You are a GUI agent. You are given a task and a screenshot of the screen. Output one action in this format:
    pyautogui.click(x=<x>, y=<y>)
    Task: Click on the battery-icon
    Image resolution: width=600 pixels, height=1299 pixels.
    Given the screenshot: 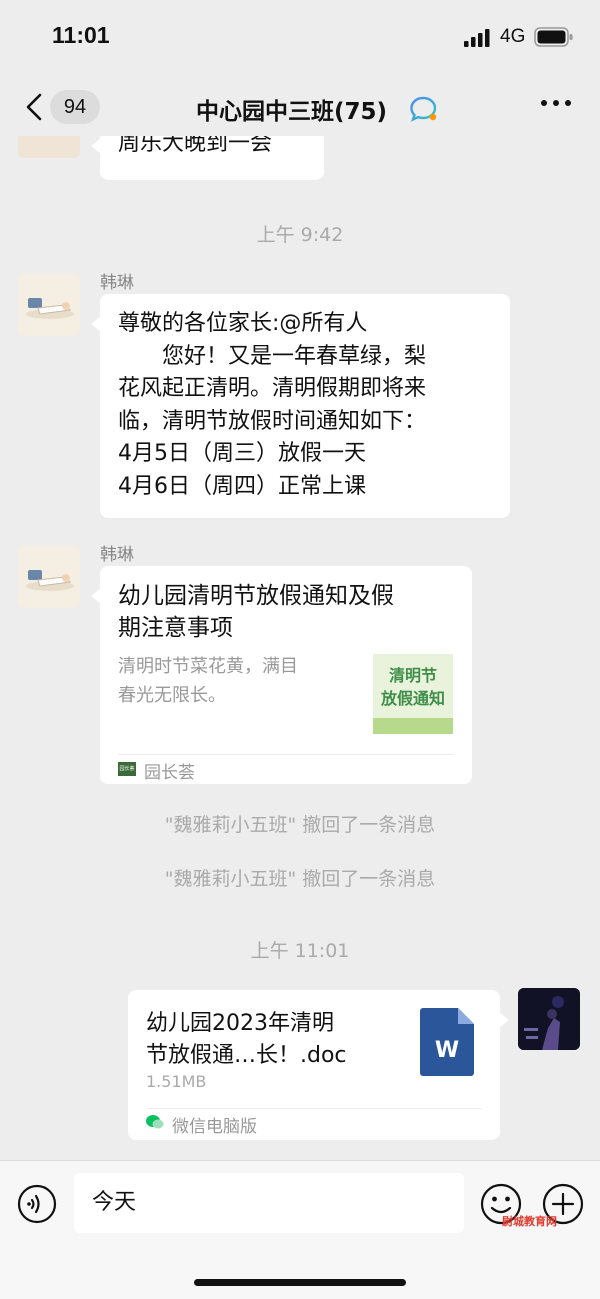 What is the action you would take?
    pyautogui.click(x=553, y=37)
    